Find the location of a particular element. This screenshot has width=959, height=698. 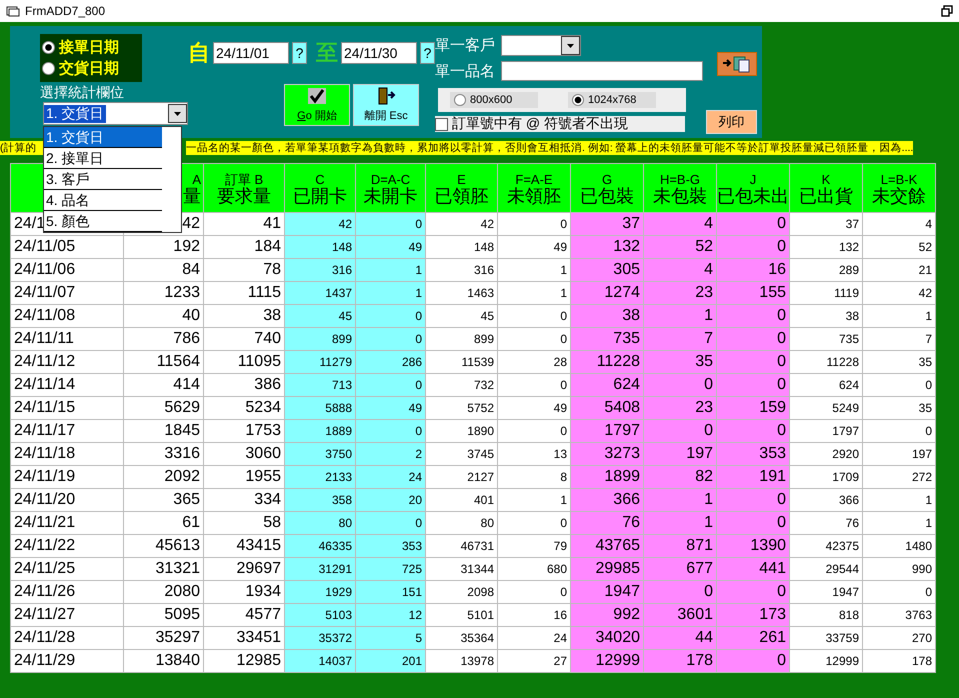

table-cell: 5629 is located at coordinates (164, 408).